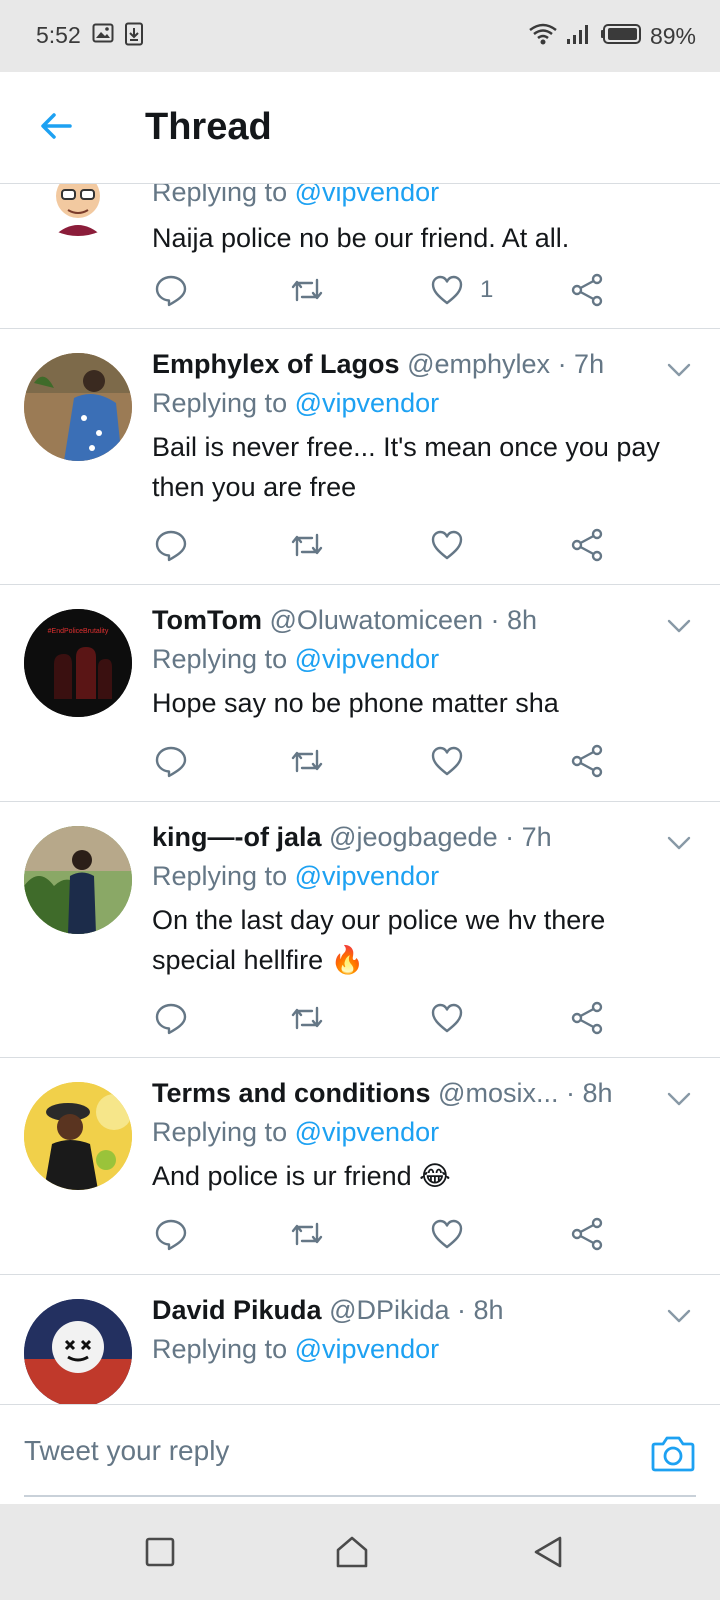  I want to click on like-button: 1, so click(461, 290).